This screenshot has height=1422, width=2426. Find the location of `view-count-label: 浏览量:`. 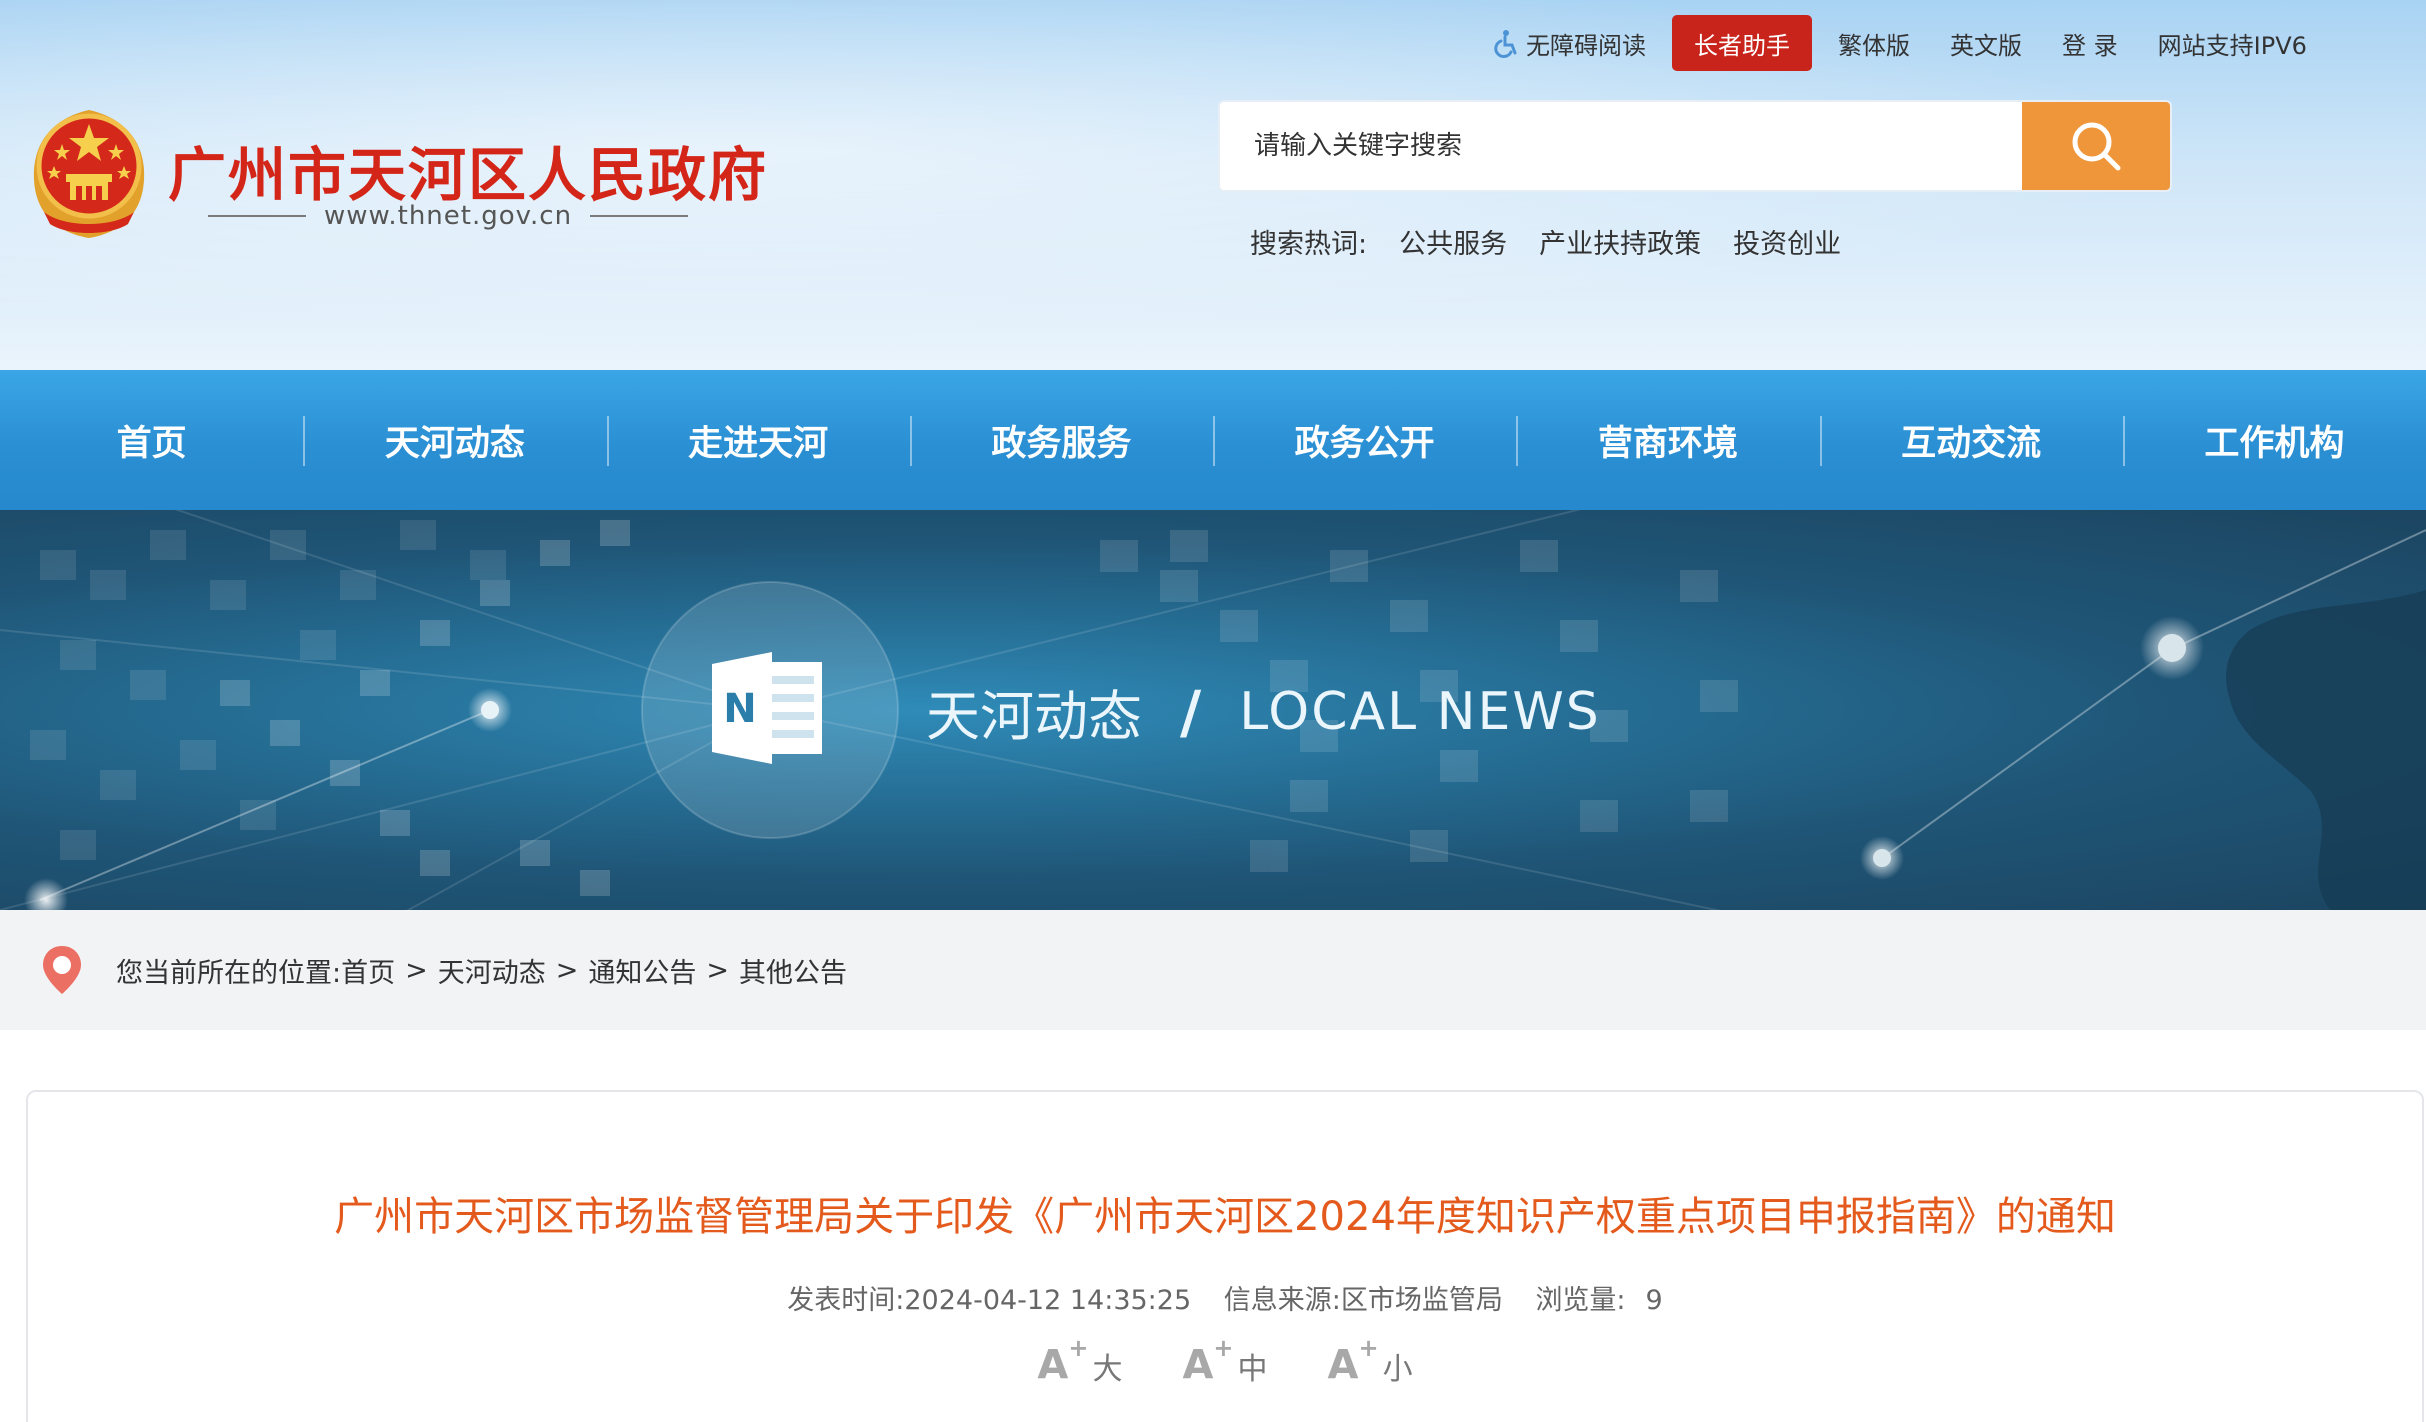

view-count-label: 浏览量: is located at coordinates (1580, 1300).